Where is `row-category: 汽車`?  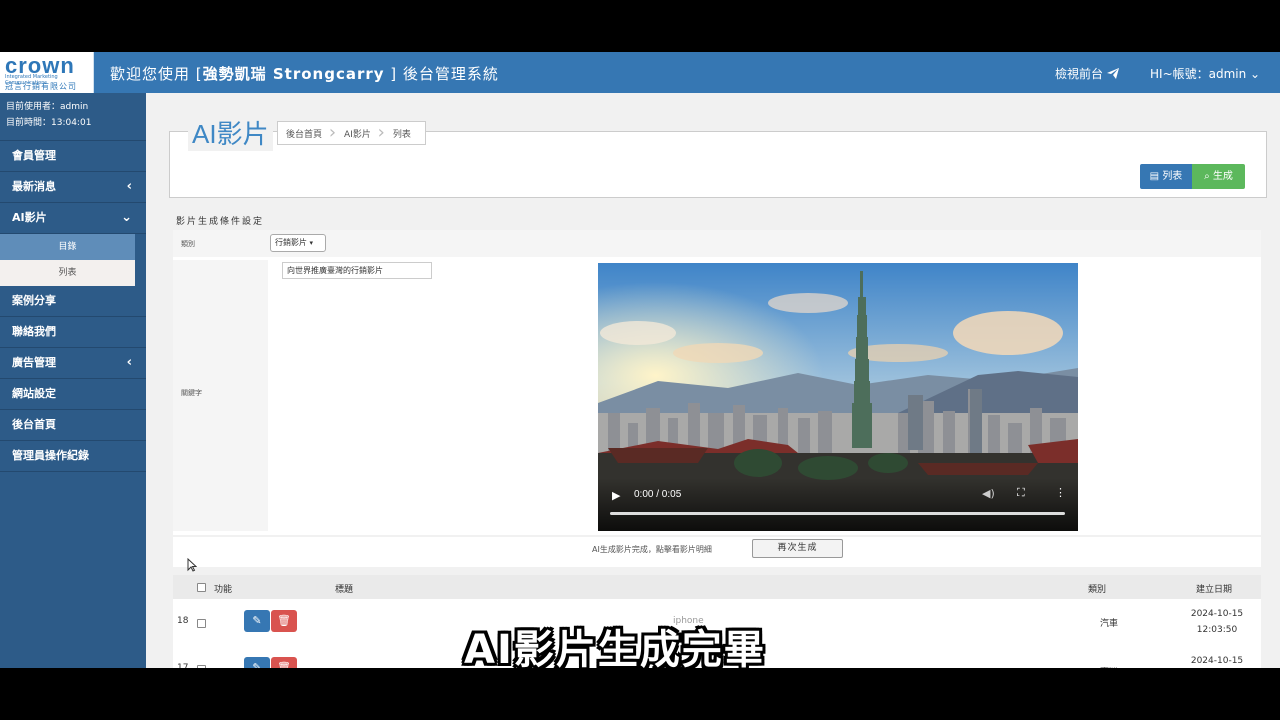
row-category: 汽車 is located at coordinates (1109, 624).